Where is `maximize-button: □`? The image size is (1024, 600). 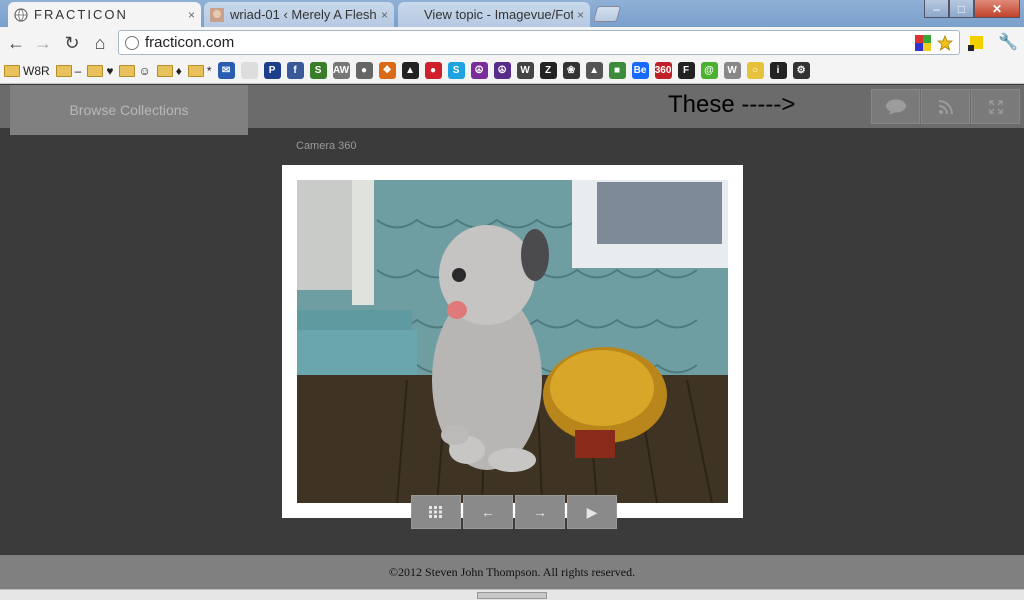
maximize-button: □ is located at coordinates (961, 9).